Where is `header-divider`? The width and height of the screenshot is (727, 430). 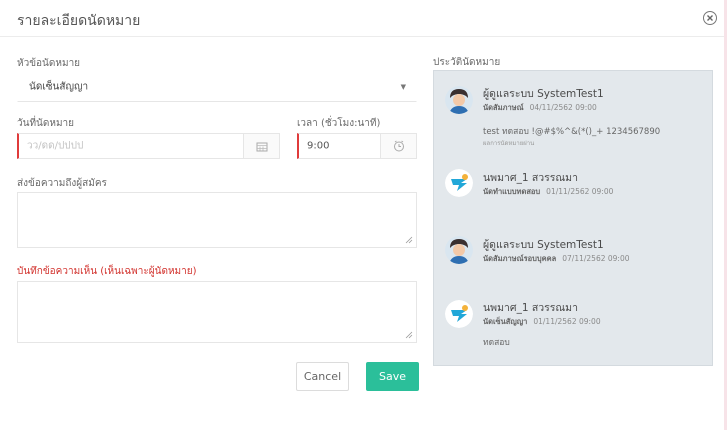 header-divider is located at coordinates (362, 36).